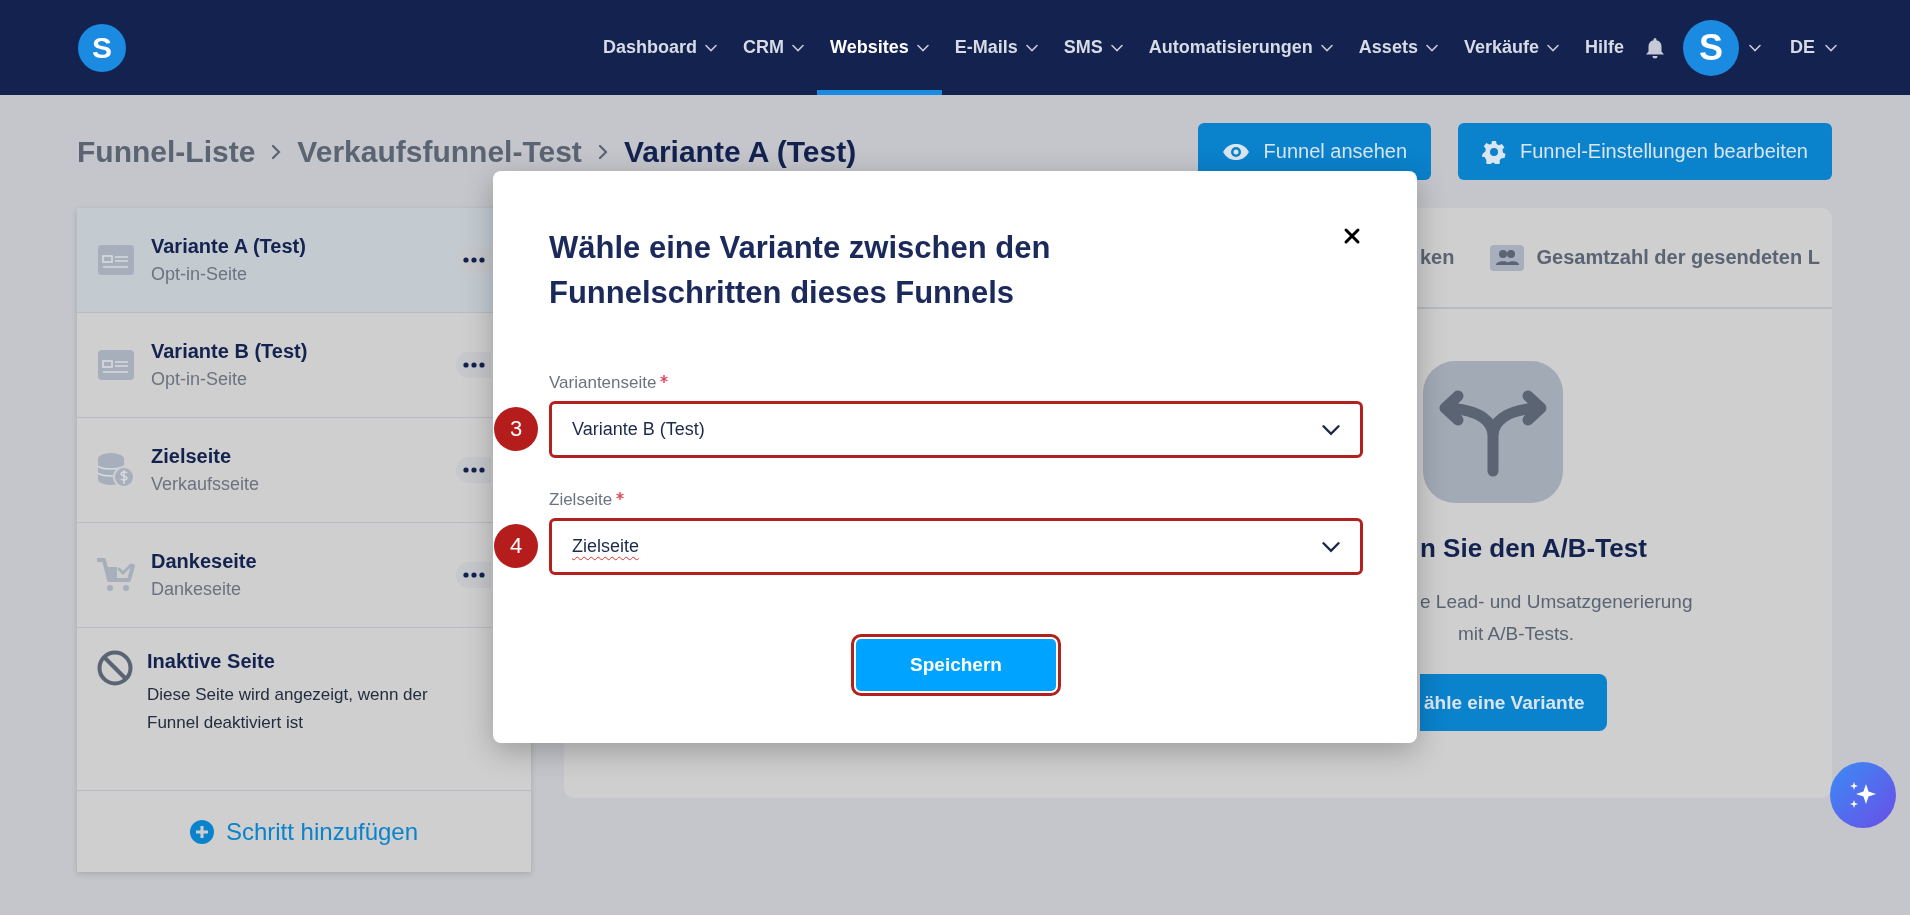  What do you see at coordinates (284, 470) in the screenshot?
I see `funnel-step: Zielseite Verkaufsseite` at bounding box center [284, 470].